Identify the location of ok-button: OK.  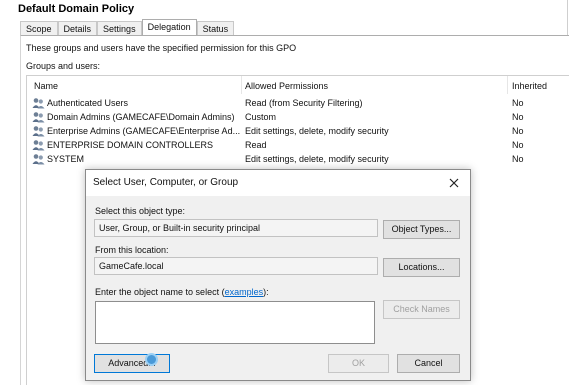
(358, 363).